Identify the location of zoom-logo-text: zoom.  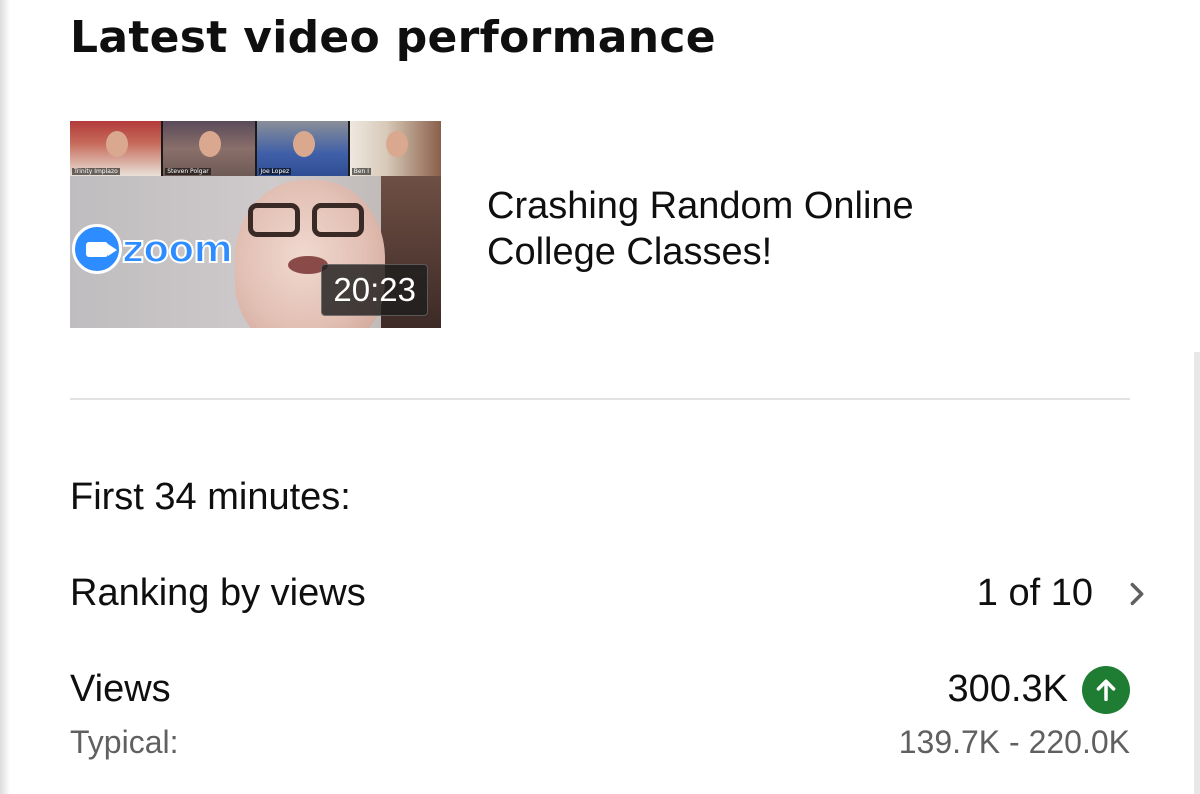
(177, 249).